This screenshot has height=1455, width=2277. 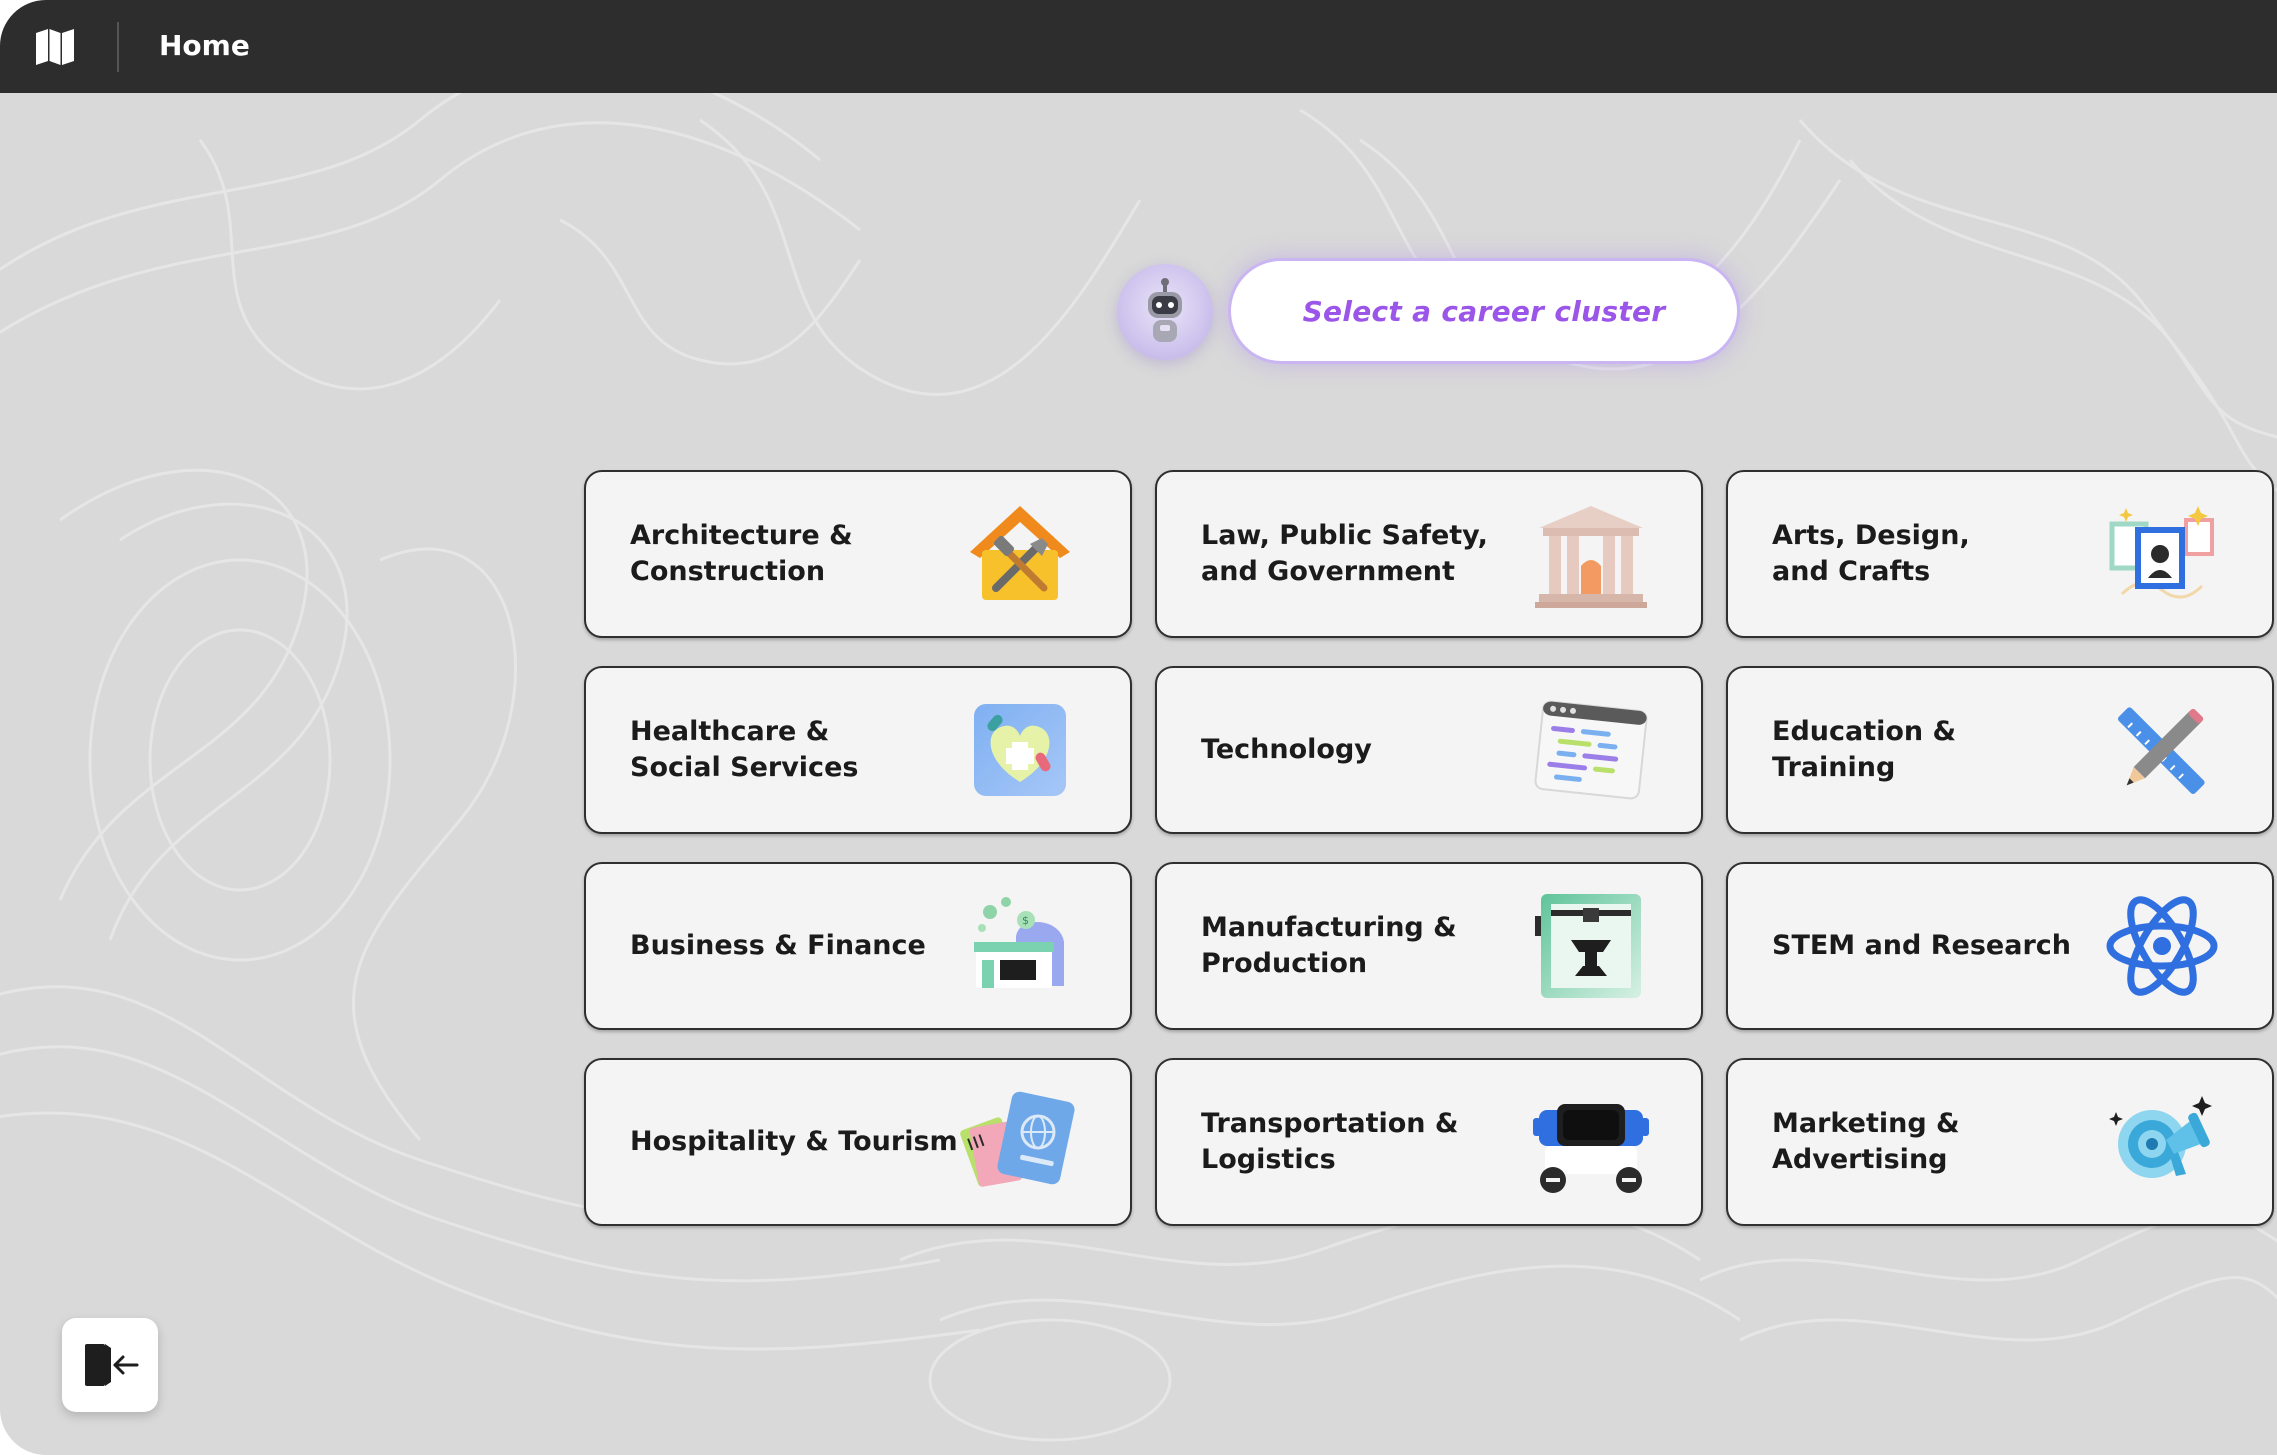 What do you see at coordinates (1591, 1142) in the screenshot?
I see `bus-icon` at bounding box center [1591, 1142].